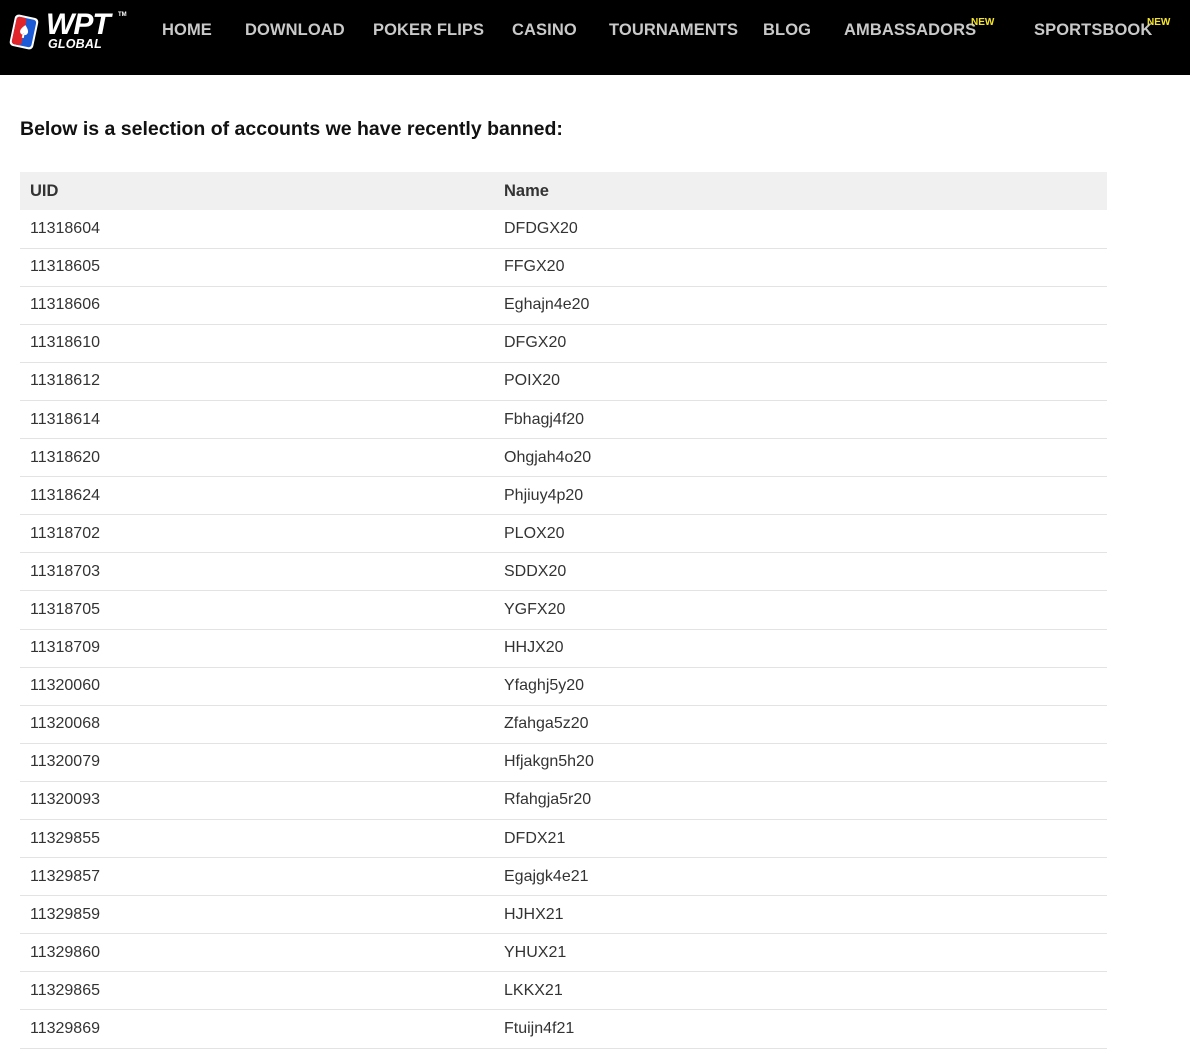 Image resolution: width=1190 pixels, height=1049 pixels. Describe the element at coordinates (546, 876) in the screenshot. I see `name-cell: Egajgk4e21` at that location.